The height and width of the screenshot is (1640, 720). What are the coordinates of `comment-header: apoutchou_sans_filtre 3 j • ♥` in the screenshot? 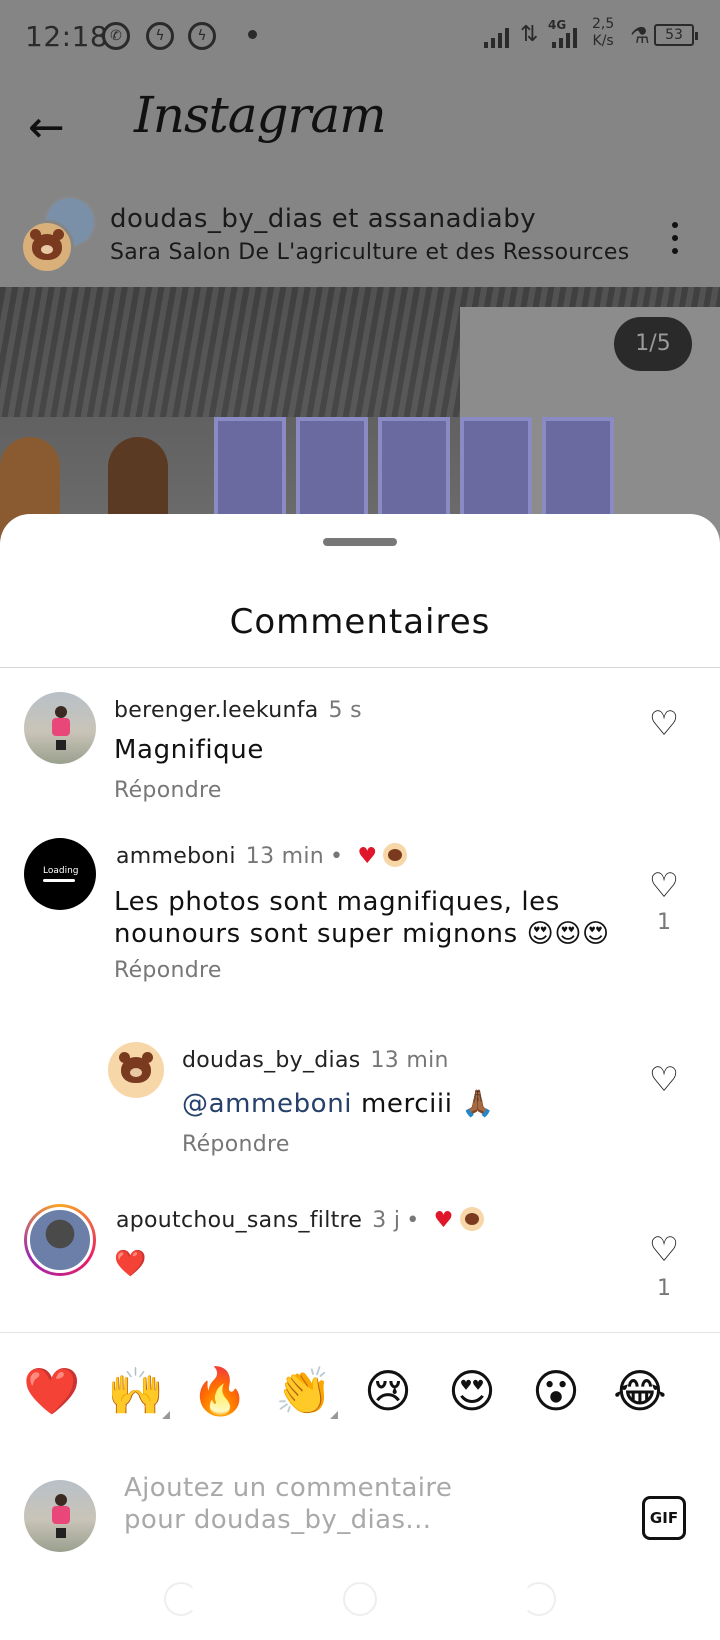 It's located at (300, 1220).